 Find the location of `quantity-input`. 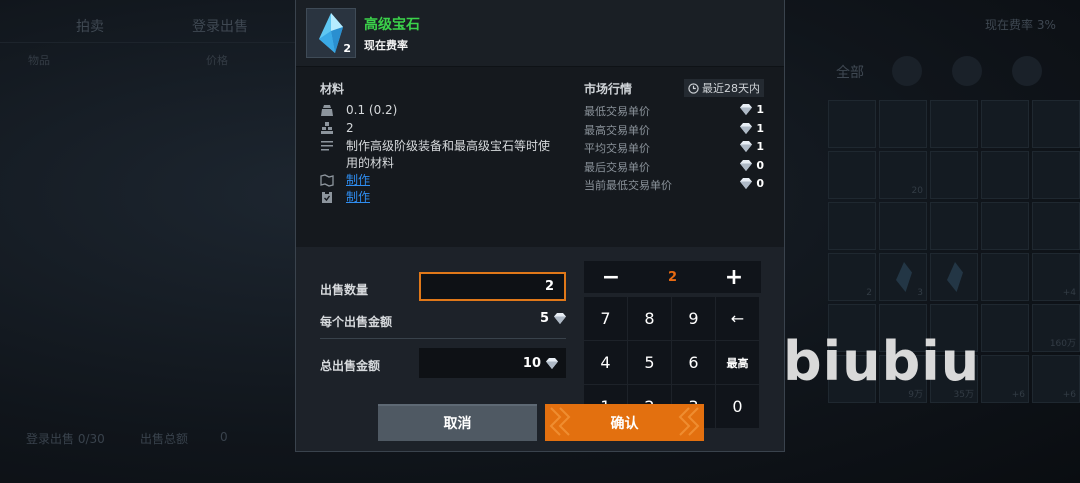

quantity-input is located at coordinates (492, 286).